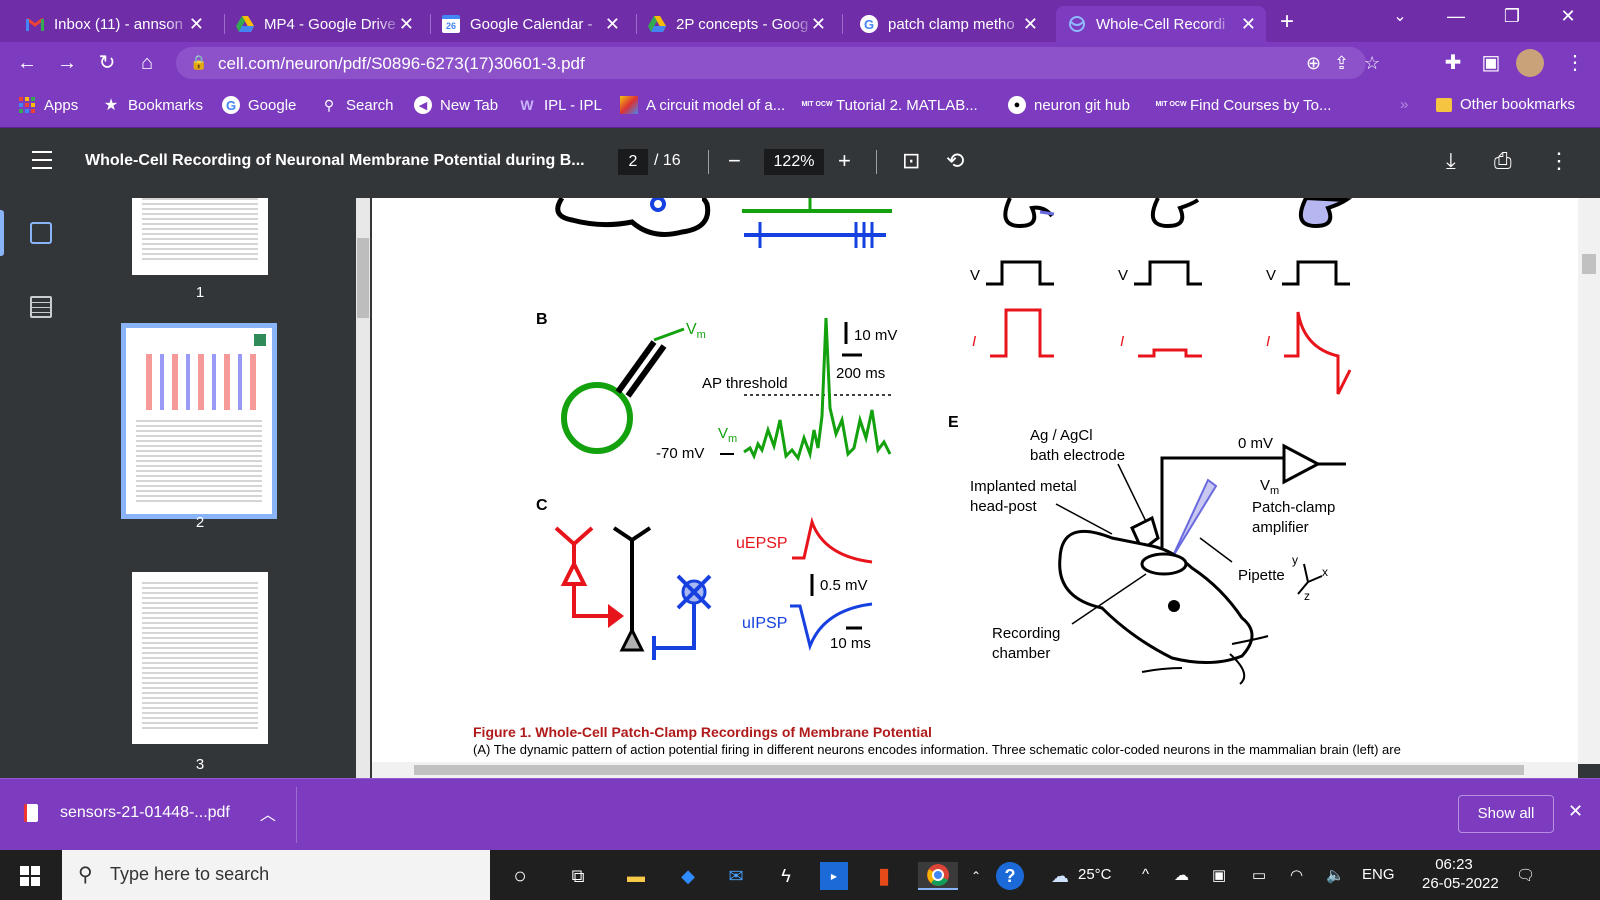 This screenshot has height=900, width=1600. What do you see at coordinates (688, 876) in the screenshot?
I see `dropbox-icon: ◆` at bounding box center [688, 876].